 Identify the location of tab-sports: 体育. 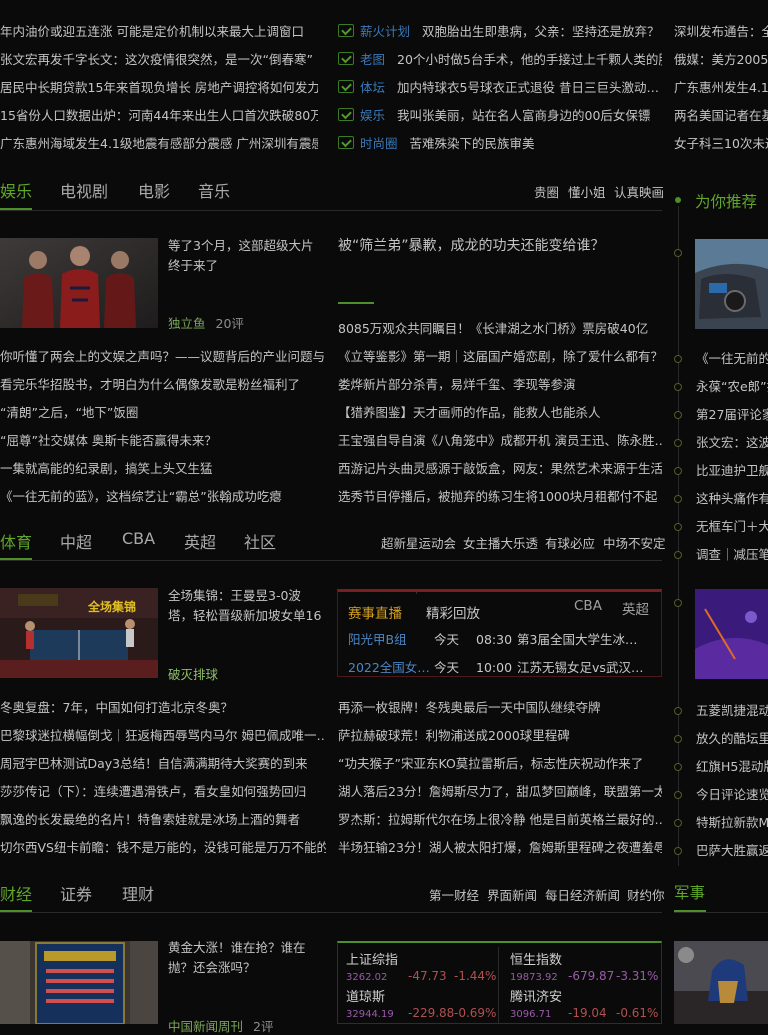
(16, 541).